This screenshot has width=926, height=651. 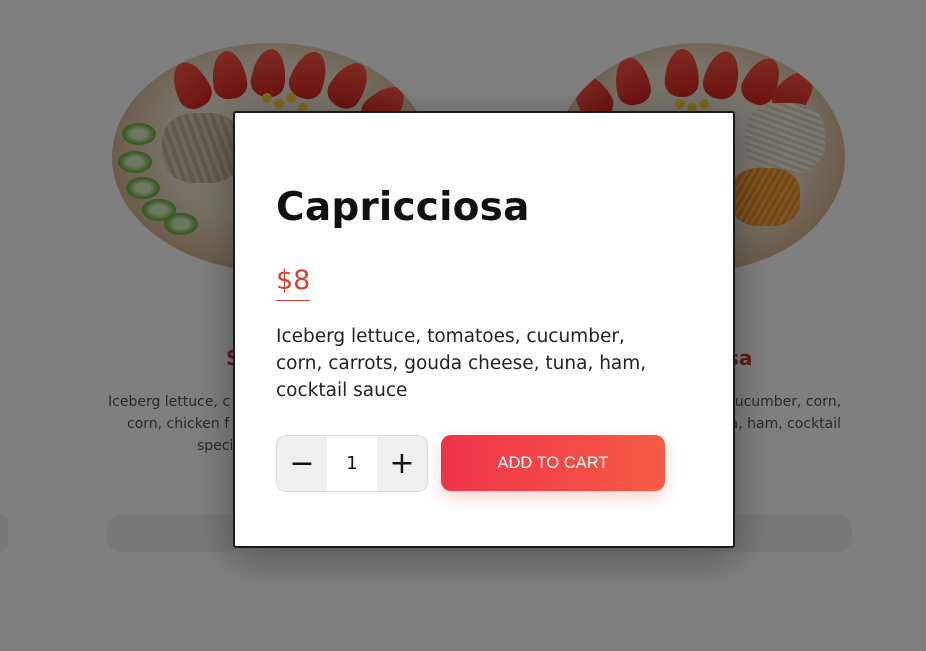 What do you see at coordinates (293, 283) in the screenshot?
I see `product-price: $8` at bounding box center [293, 283].